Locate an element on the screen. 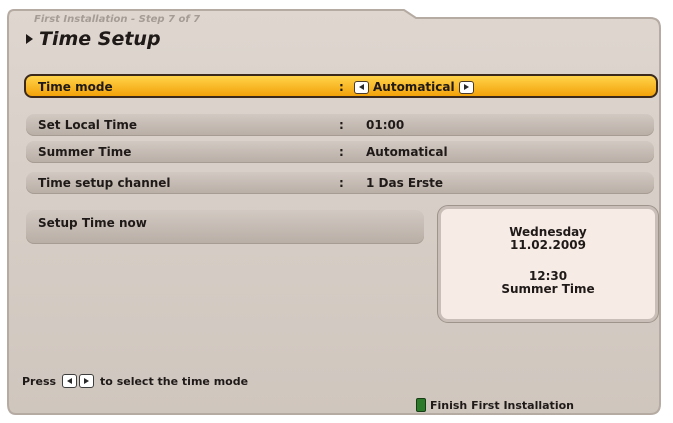 The image size is (673, 423). menu-row-time-setup-channel: Time setup channel : 1 Das Erste is located at coordinates (340, 183).